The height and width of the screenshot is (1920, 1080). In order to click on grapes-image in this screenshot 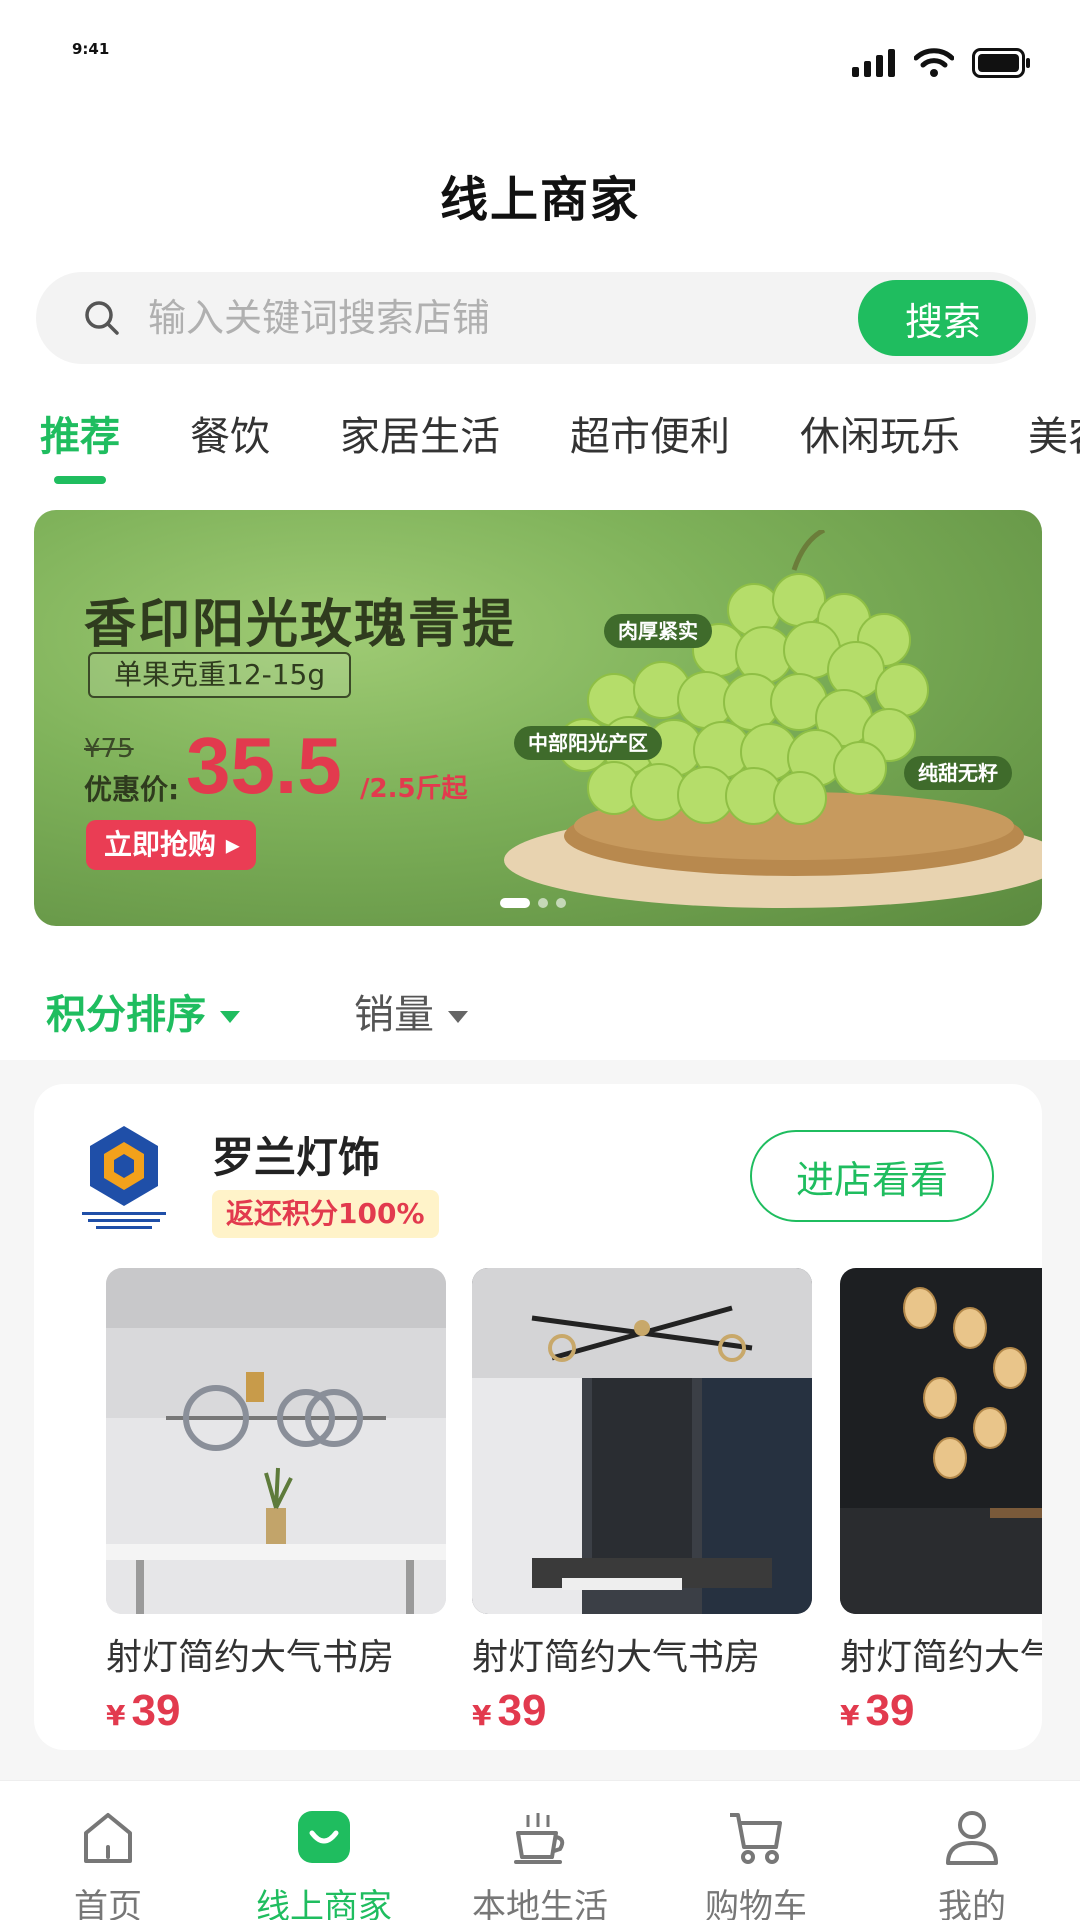, I will do `click(773, 719)`.